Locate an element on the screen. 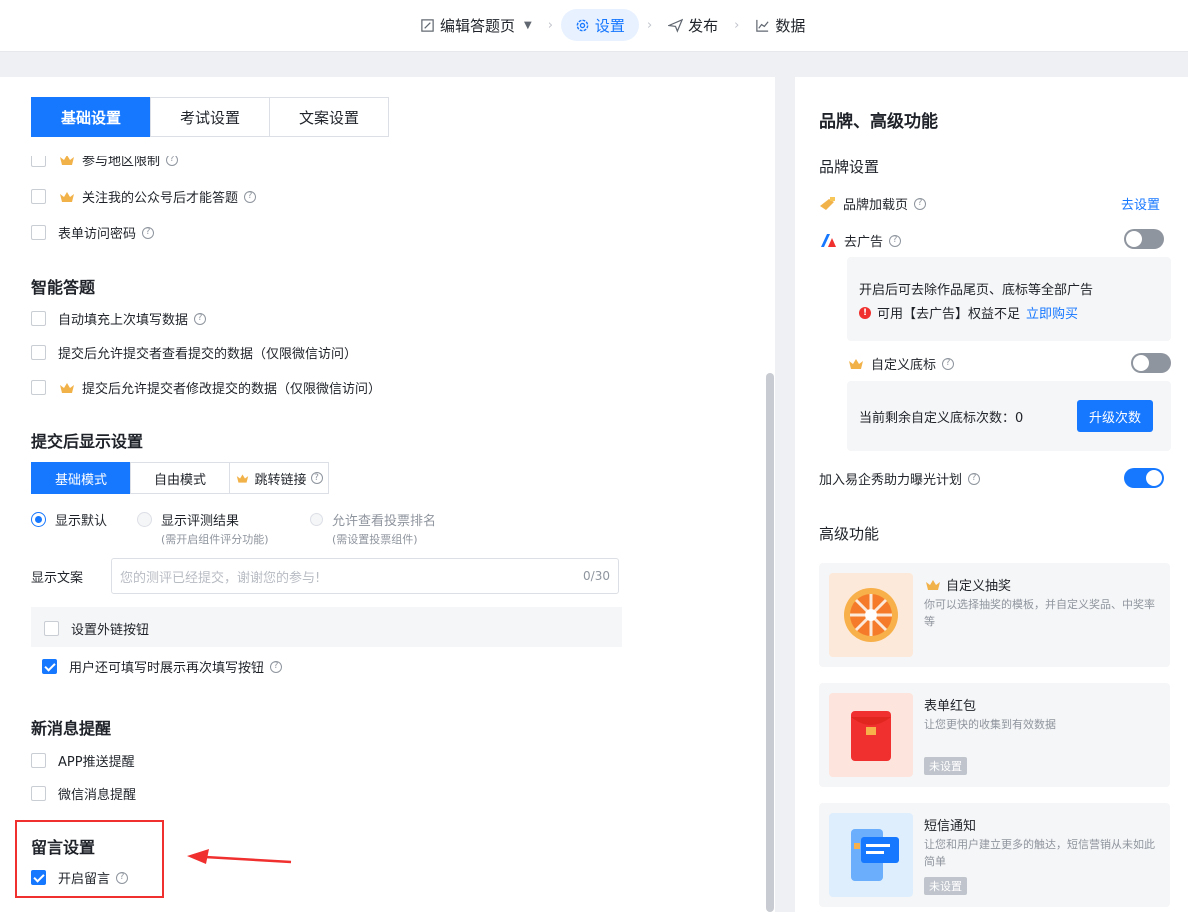  upgrade-button: 升级次数 is located at coordinates (1115, 416).